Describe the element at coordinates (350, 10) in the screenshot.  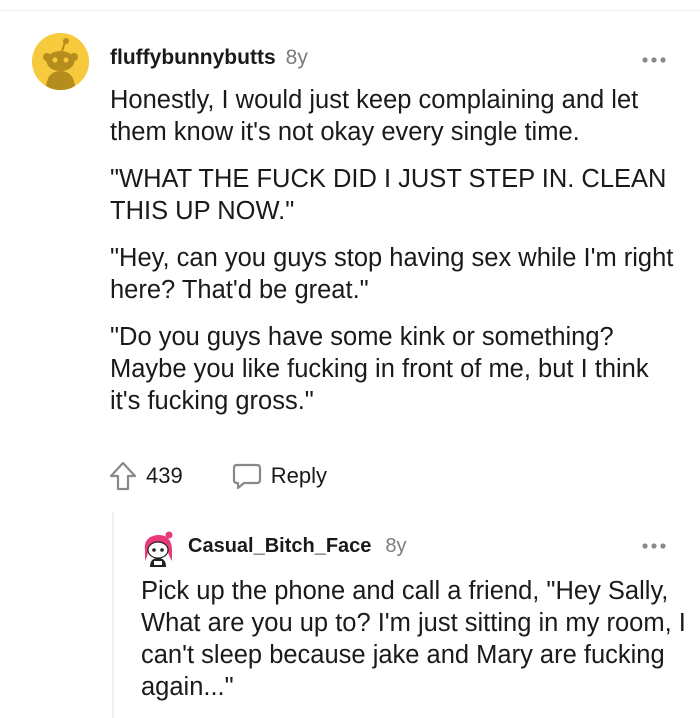
I see `top-divider` at that location.